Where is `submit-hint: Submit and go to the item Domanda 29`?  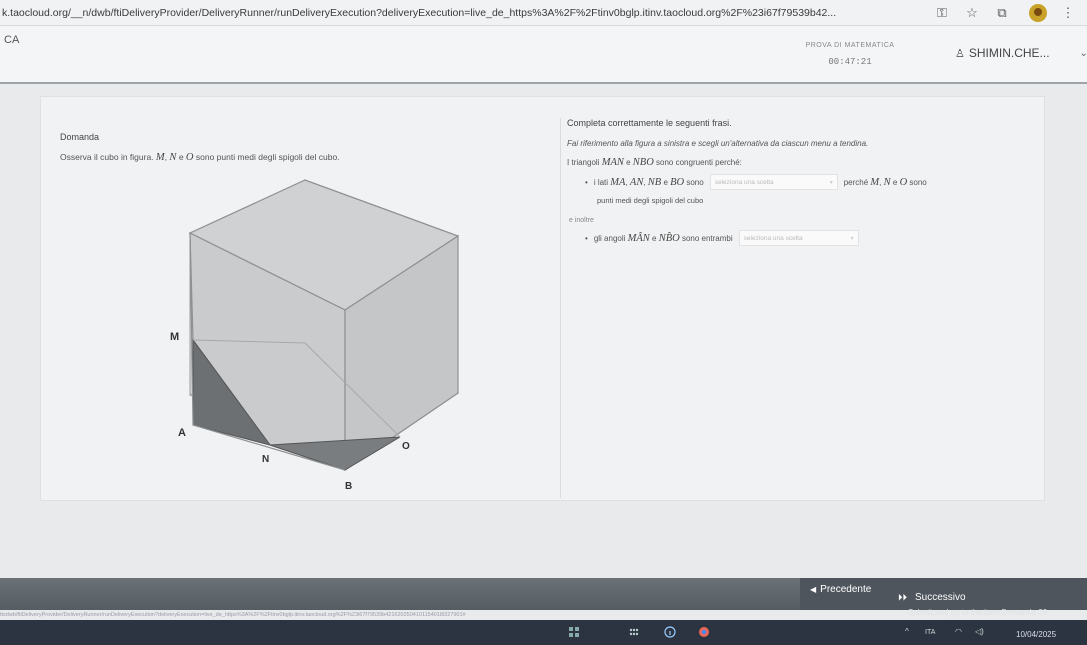 submit-hint: Submit and go to the item Domanda 29 is located at coordinates (978, 612).